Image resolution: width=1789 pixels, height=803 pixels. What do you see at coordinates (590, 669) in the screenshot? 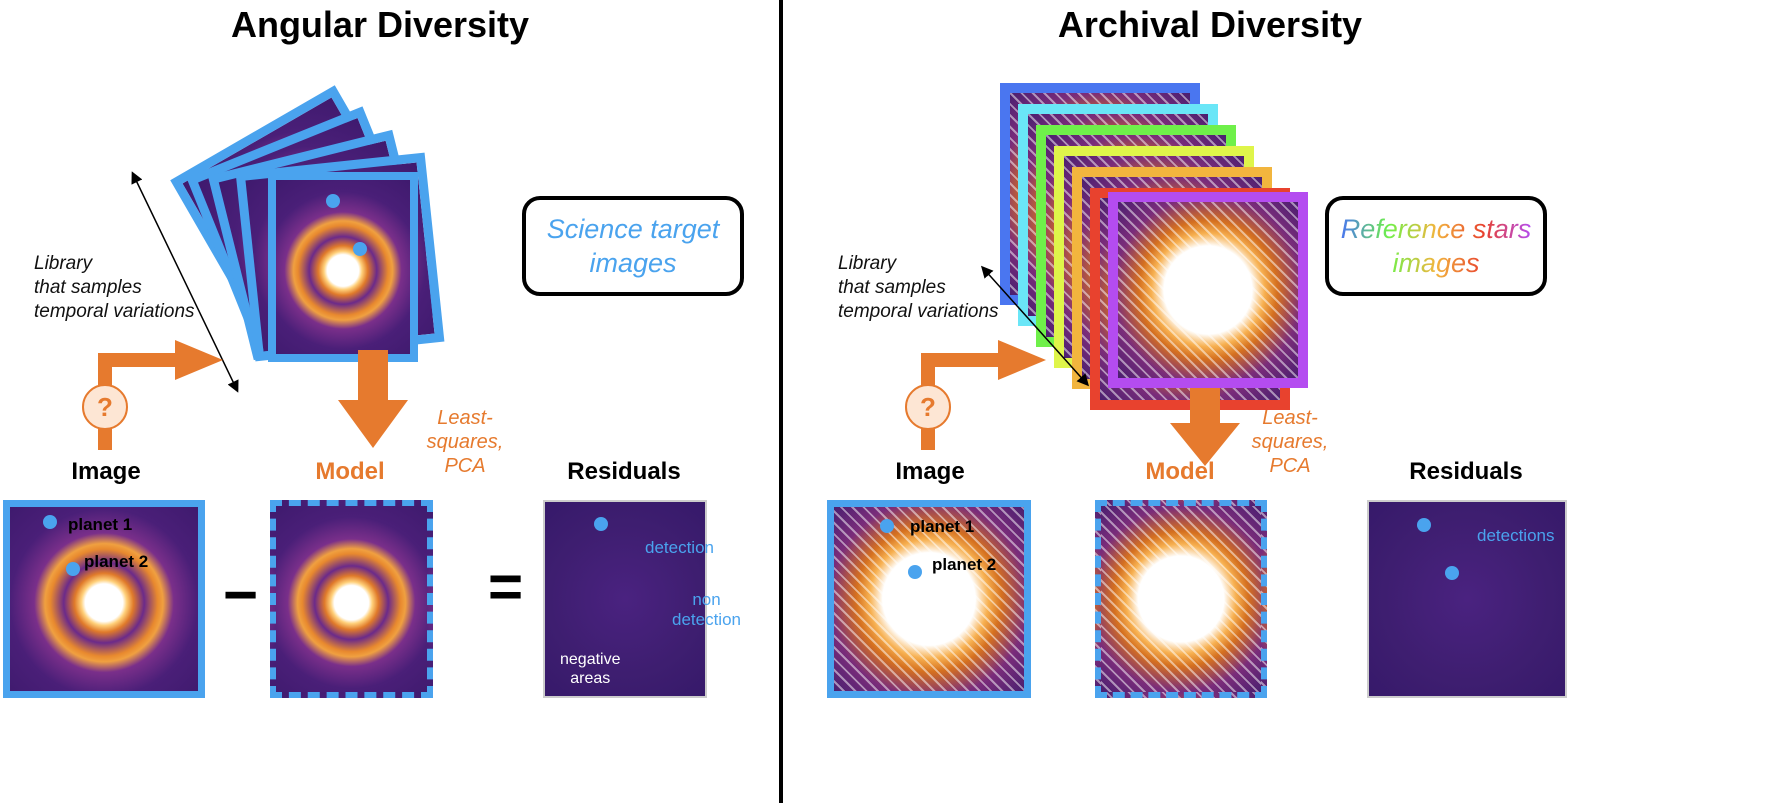
I see `negative-areas-label: negative areas` at bounding box center [590, 669].